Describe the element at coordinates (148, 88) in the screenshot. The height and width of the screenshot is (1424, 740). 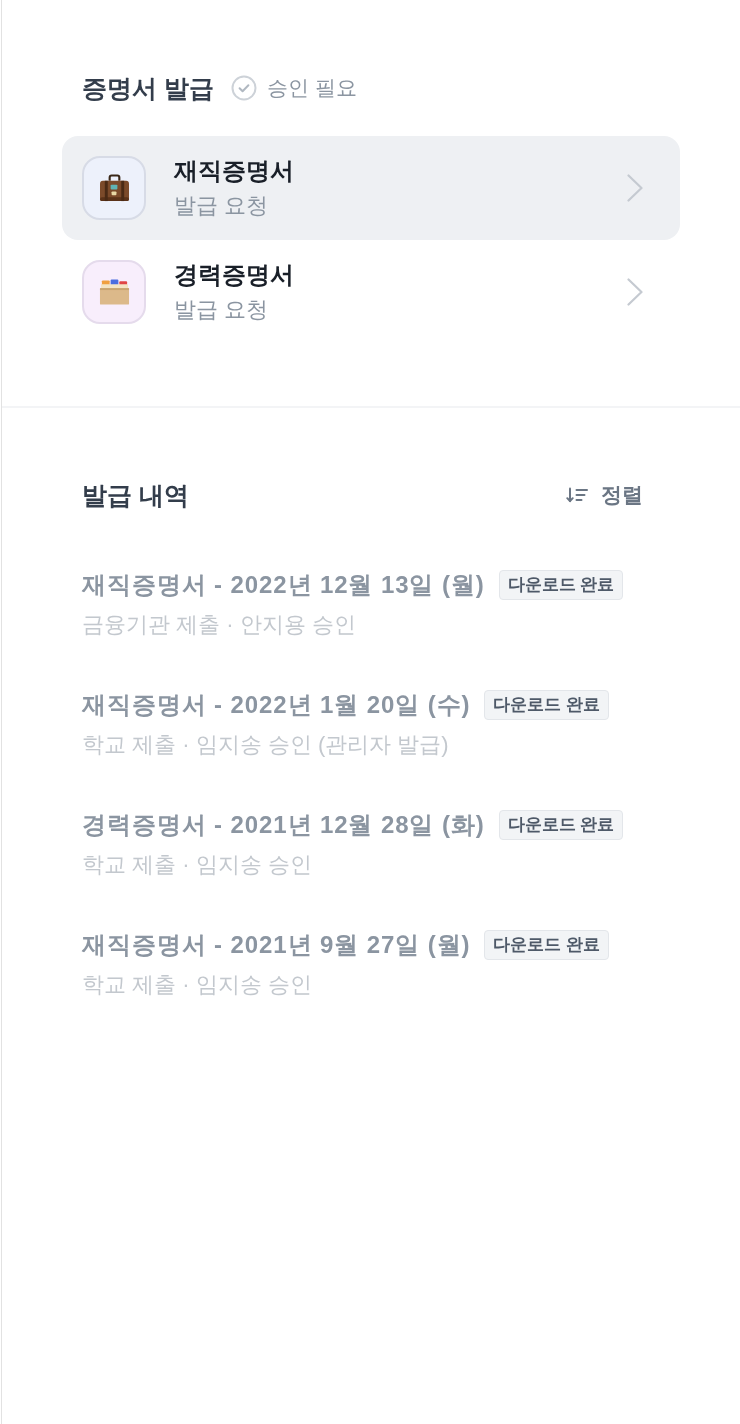
I see `section-title: 증명서 발급` at that location.